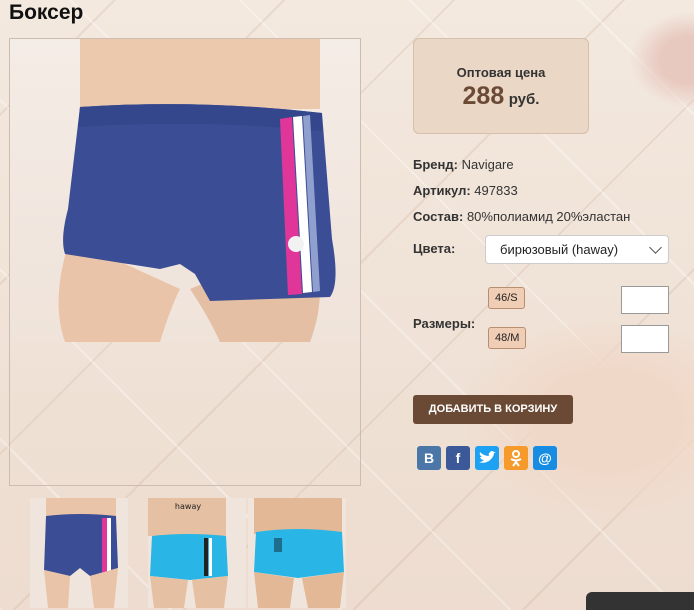  I want to click on thumbnail-2: haway, so click(197, 553).